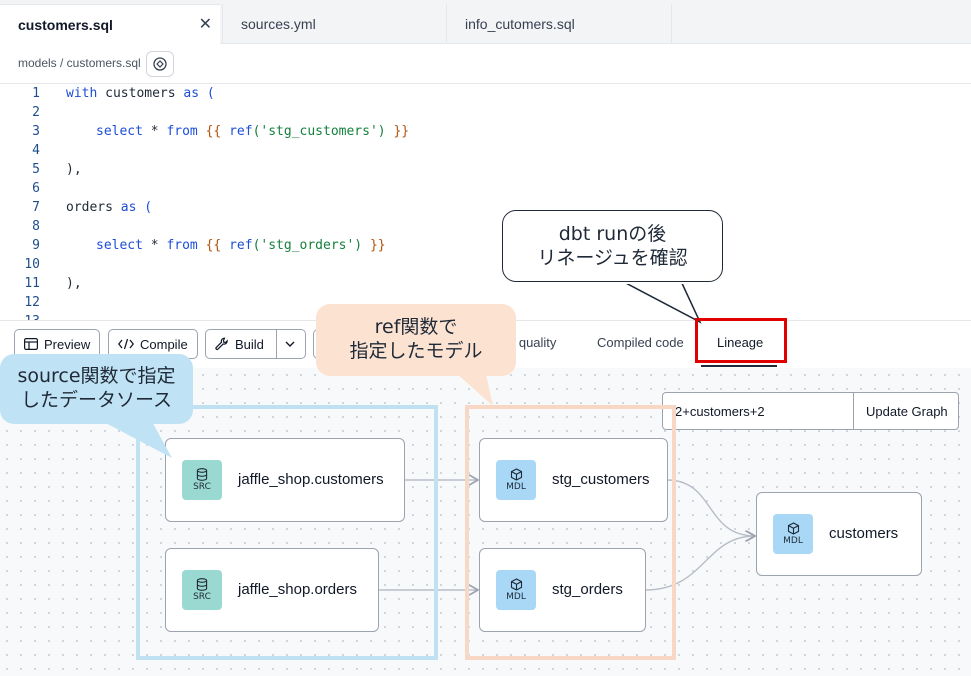 Image resolution: width=971 pixels, height=676 pixels. What do you see at coordinates (612, 234) in the screenshot?
I see `callout-line: dbt runの後` at bounding box center [612, 234].